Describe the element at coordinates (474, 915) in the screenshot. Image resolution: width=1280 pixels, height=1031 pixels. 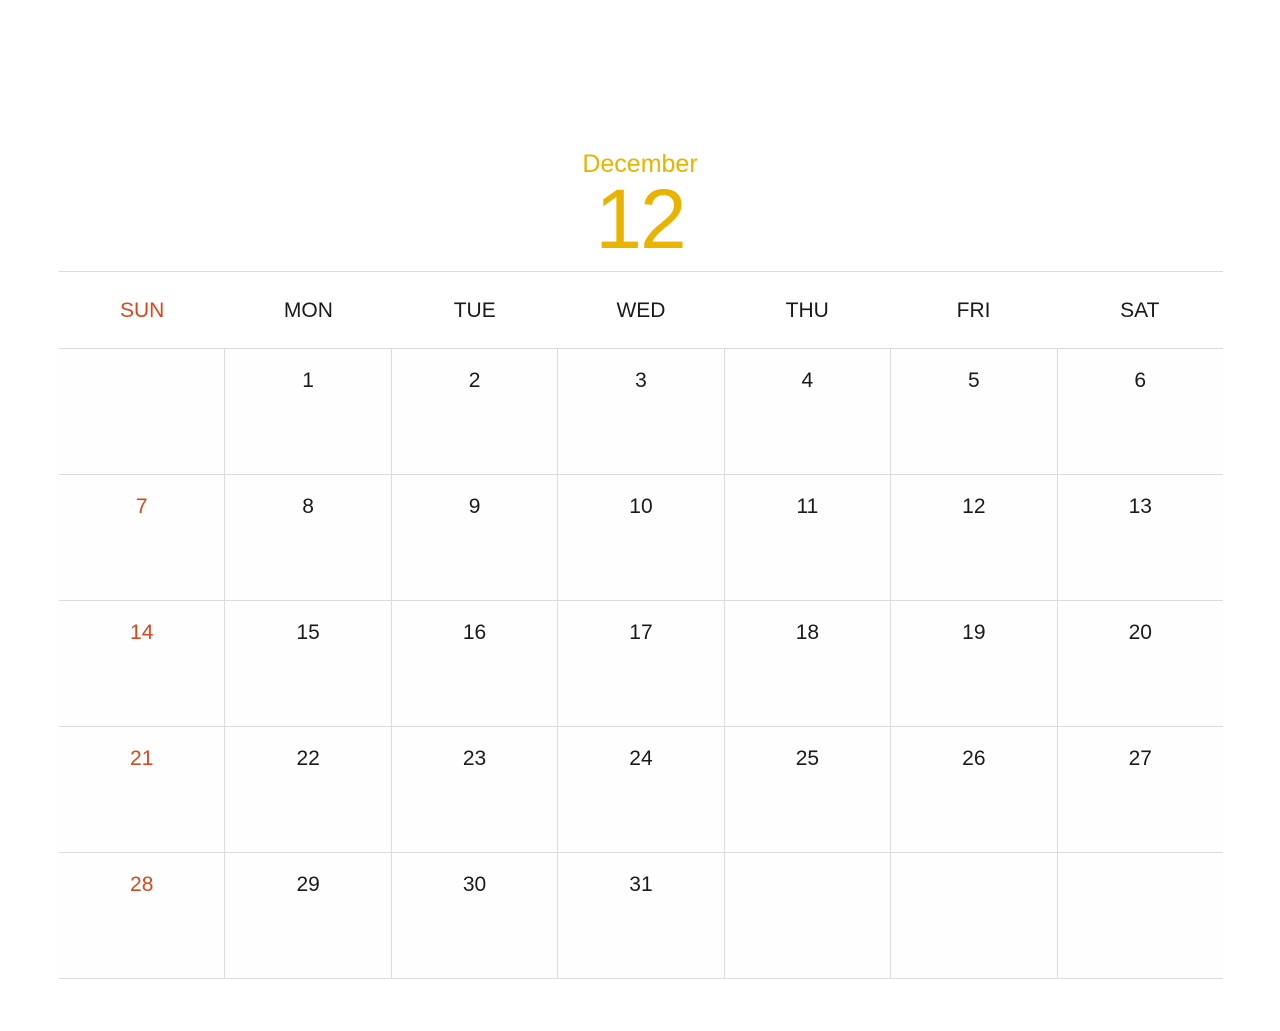
I see `day-cell: 30` at that location.